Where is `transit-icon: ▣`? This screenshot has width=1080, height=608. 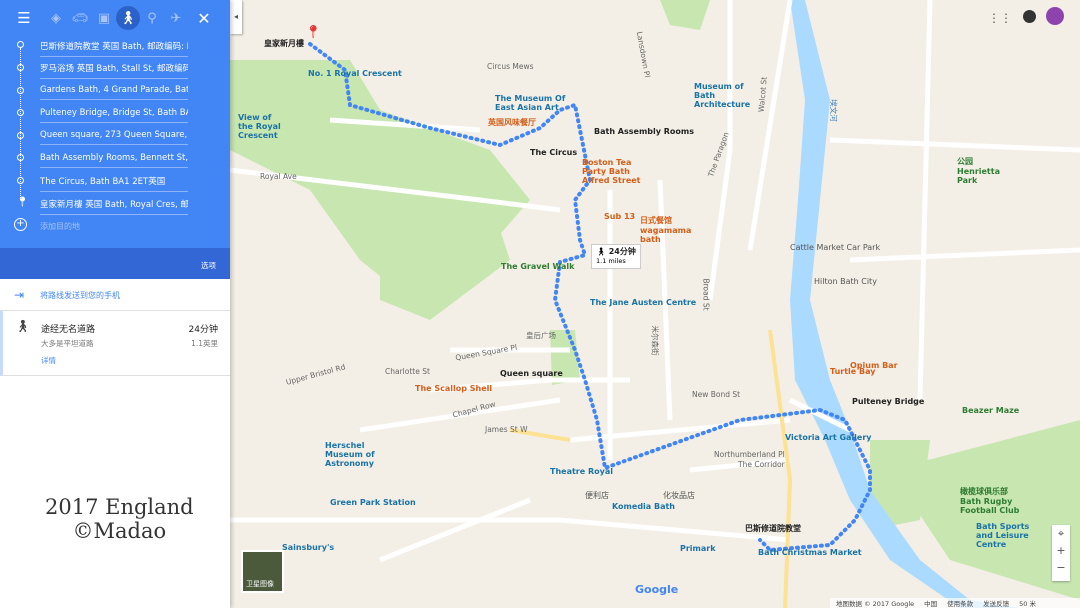
transit-icon: ▣ is located at coordinates (104, 18).